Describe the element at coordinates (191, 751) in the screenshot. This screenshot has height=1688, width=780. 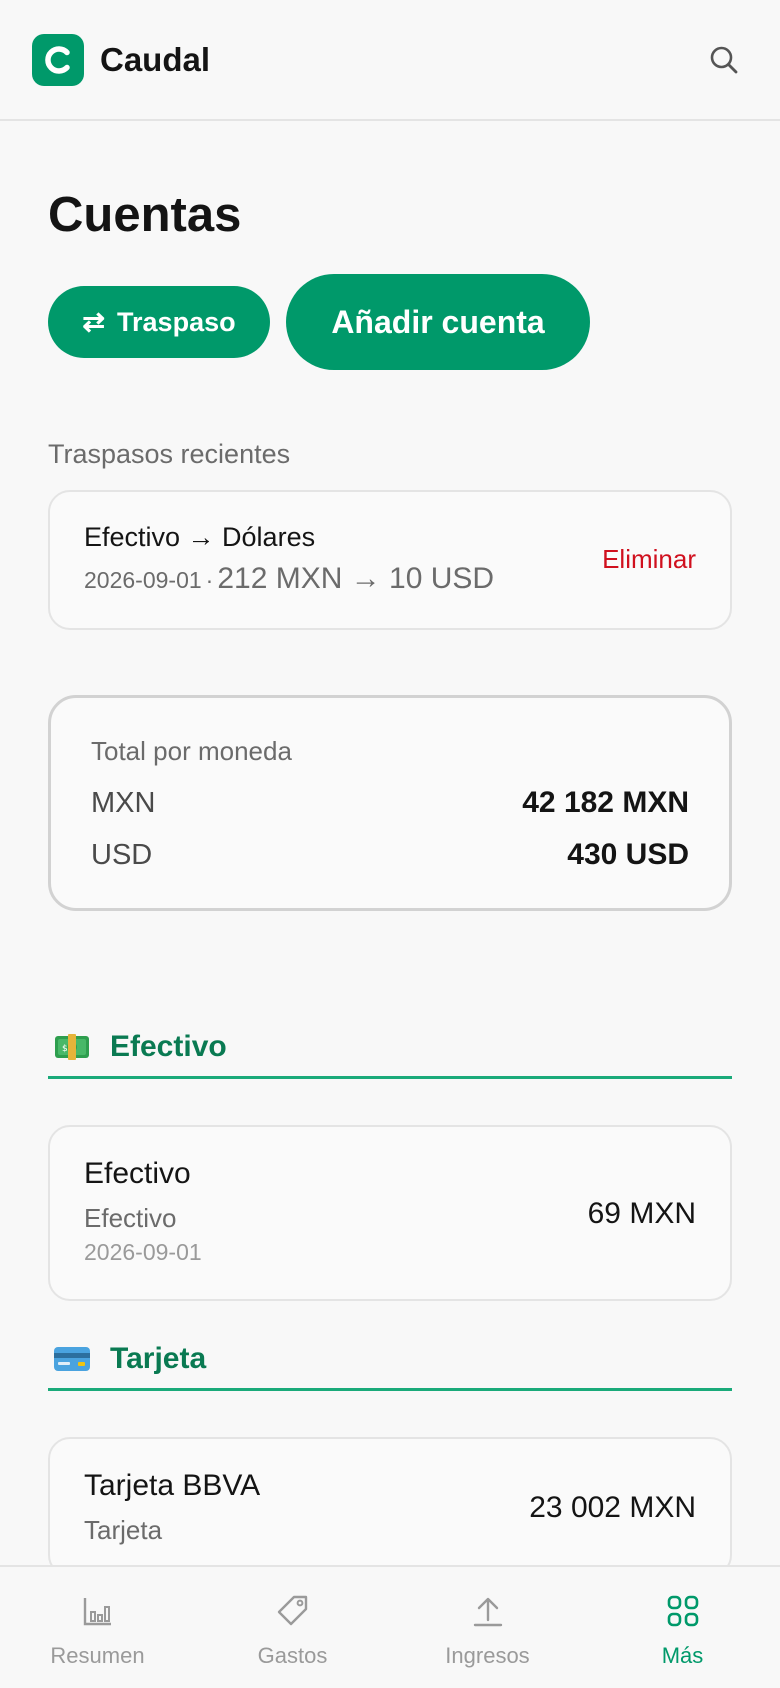
I see `totals-title: Total por moneda` at that location.